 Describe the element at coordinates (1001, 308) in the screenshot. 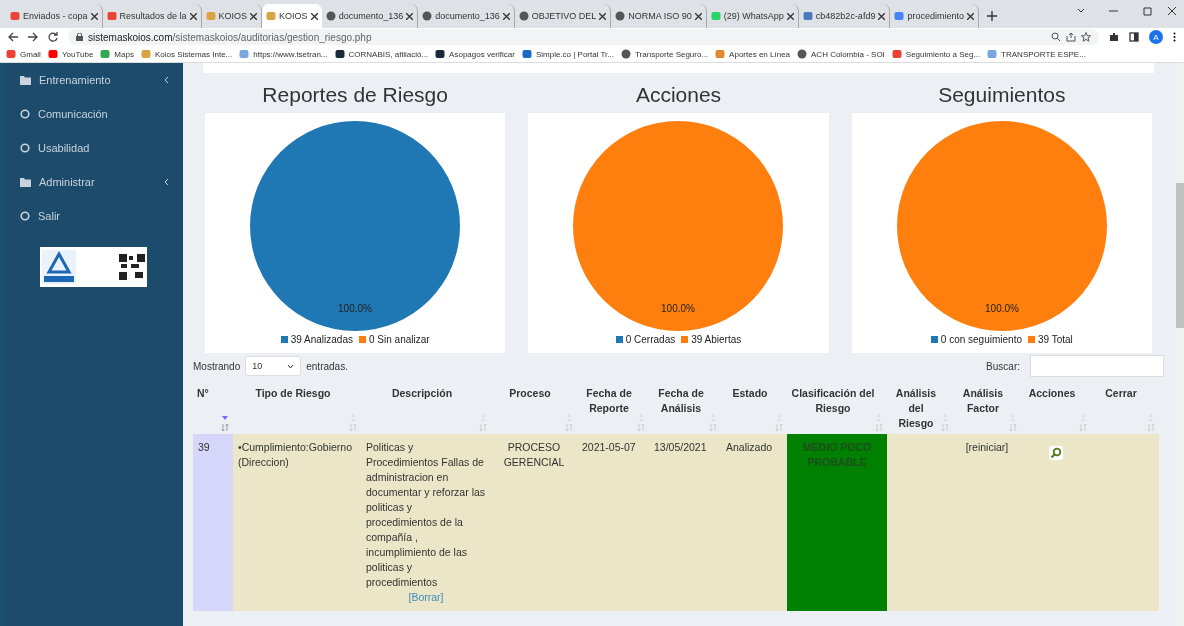

I see `slice-label: 100.0%` at that location.